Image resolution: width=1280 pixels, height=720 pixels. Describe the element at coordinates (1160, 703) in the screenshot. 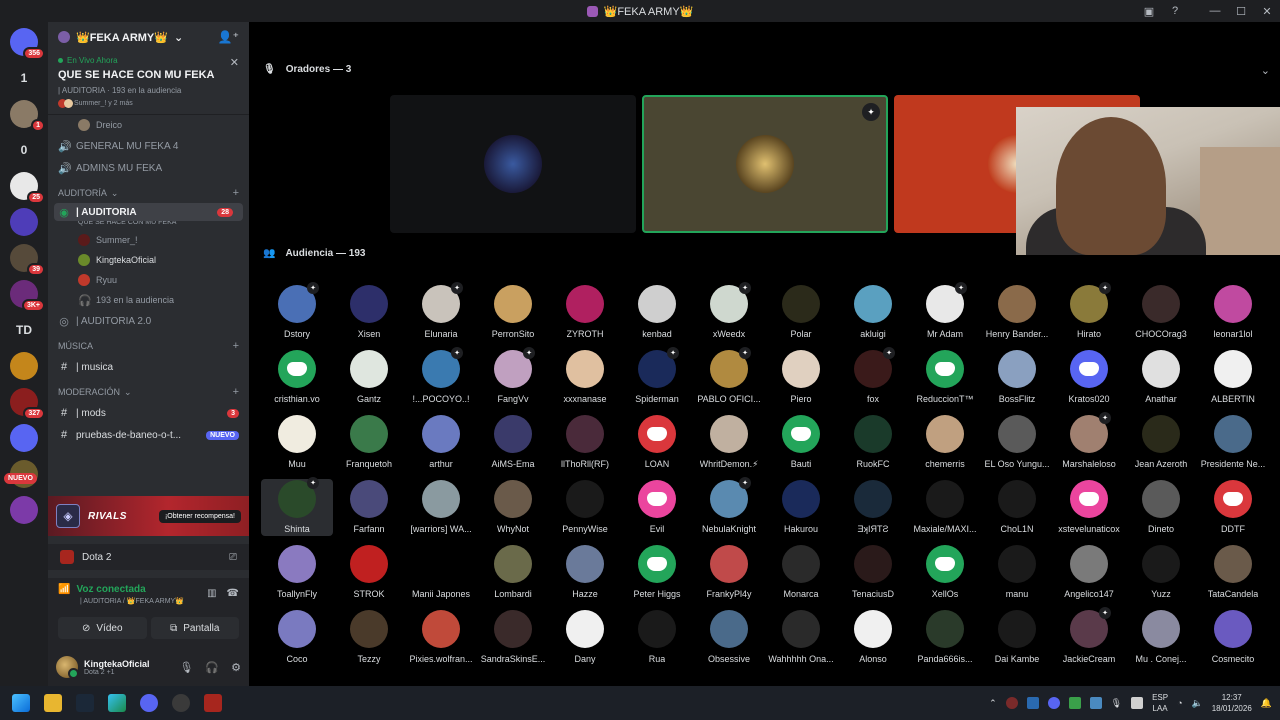

I see `language-indicator: ESP LAA` at that location.